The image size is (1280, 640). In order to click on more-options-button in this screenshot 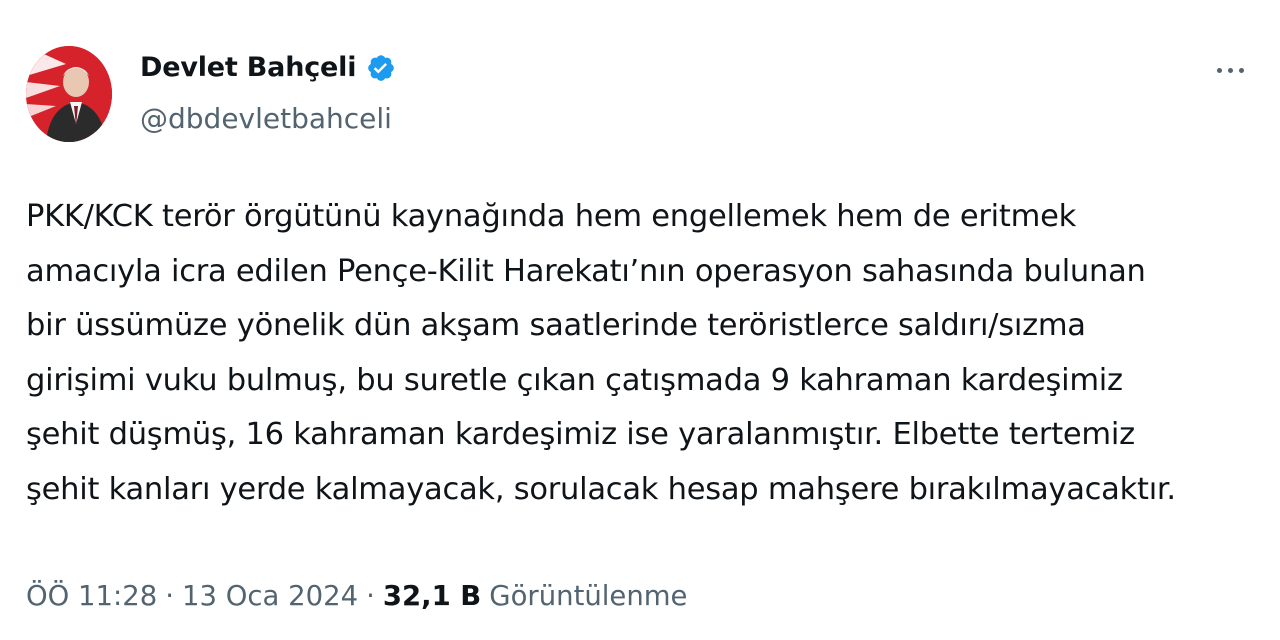, I will do `click(1230, 70)`.